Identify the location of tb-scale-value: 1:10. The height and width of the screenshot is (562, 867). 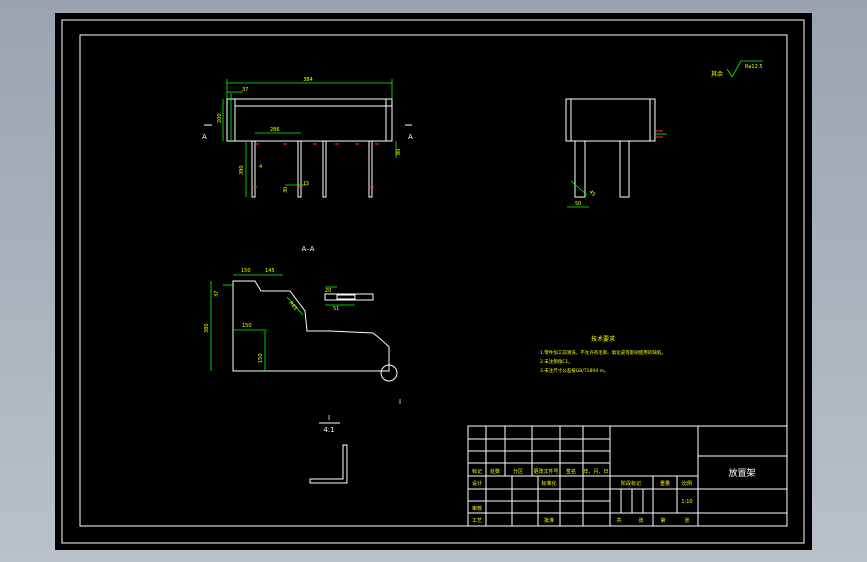
(686, 502).